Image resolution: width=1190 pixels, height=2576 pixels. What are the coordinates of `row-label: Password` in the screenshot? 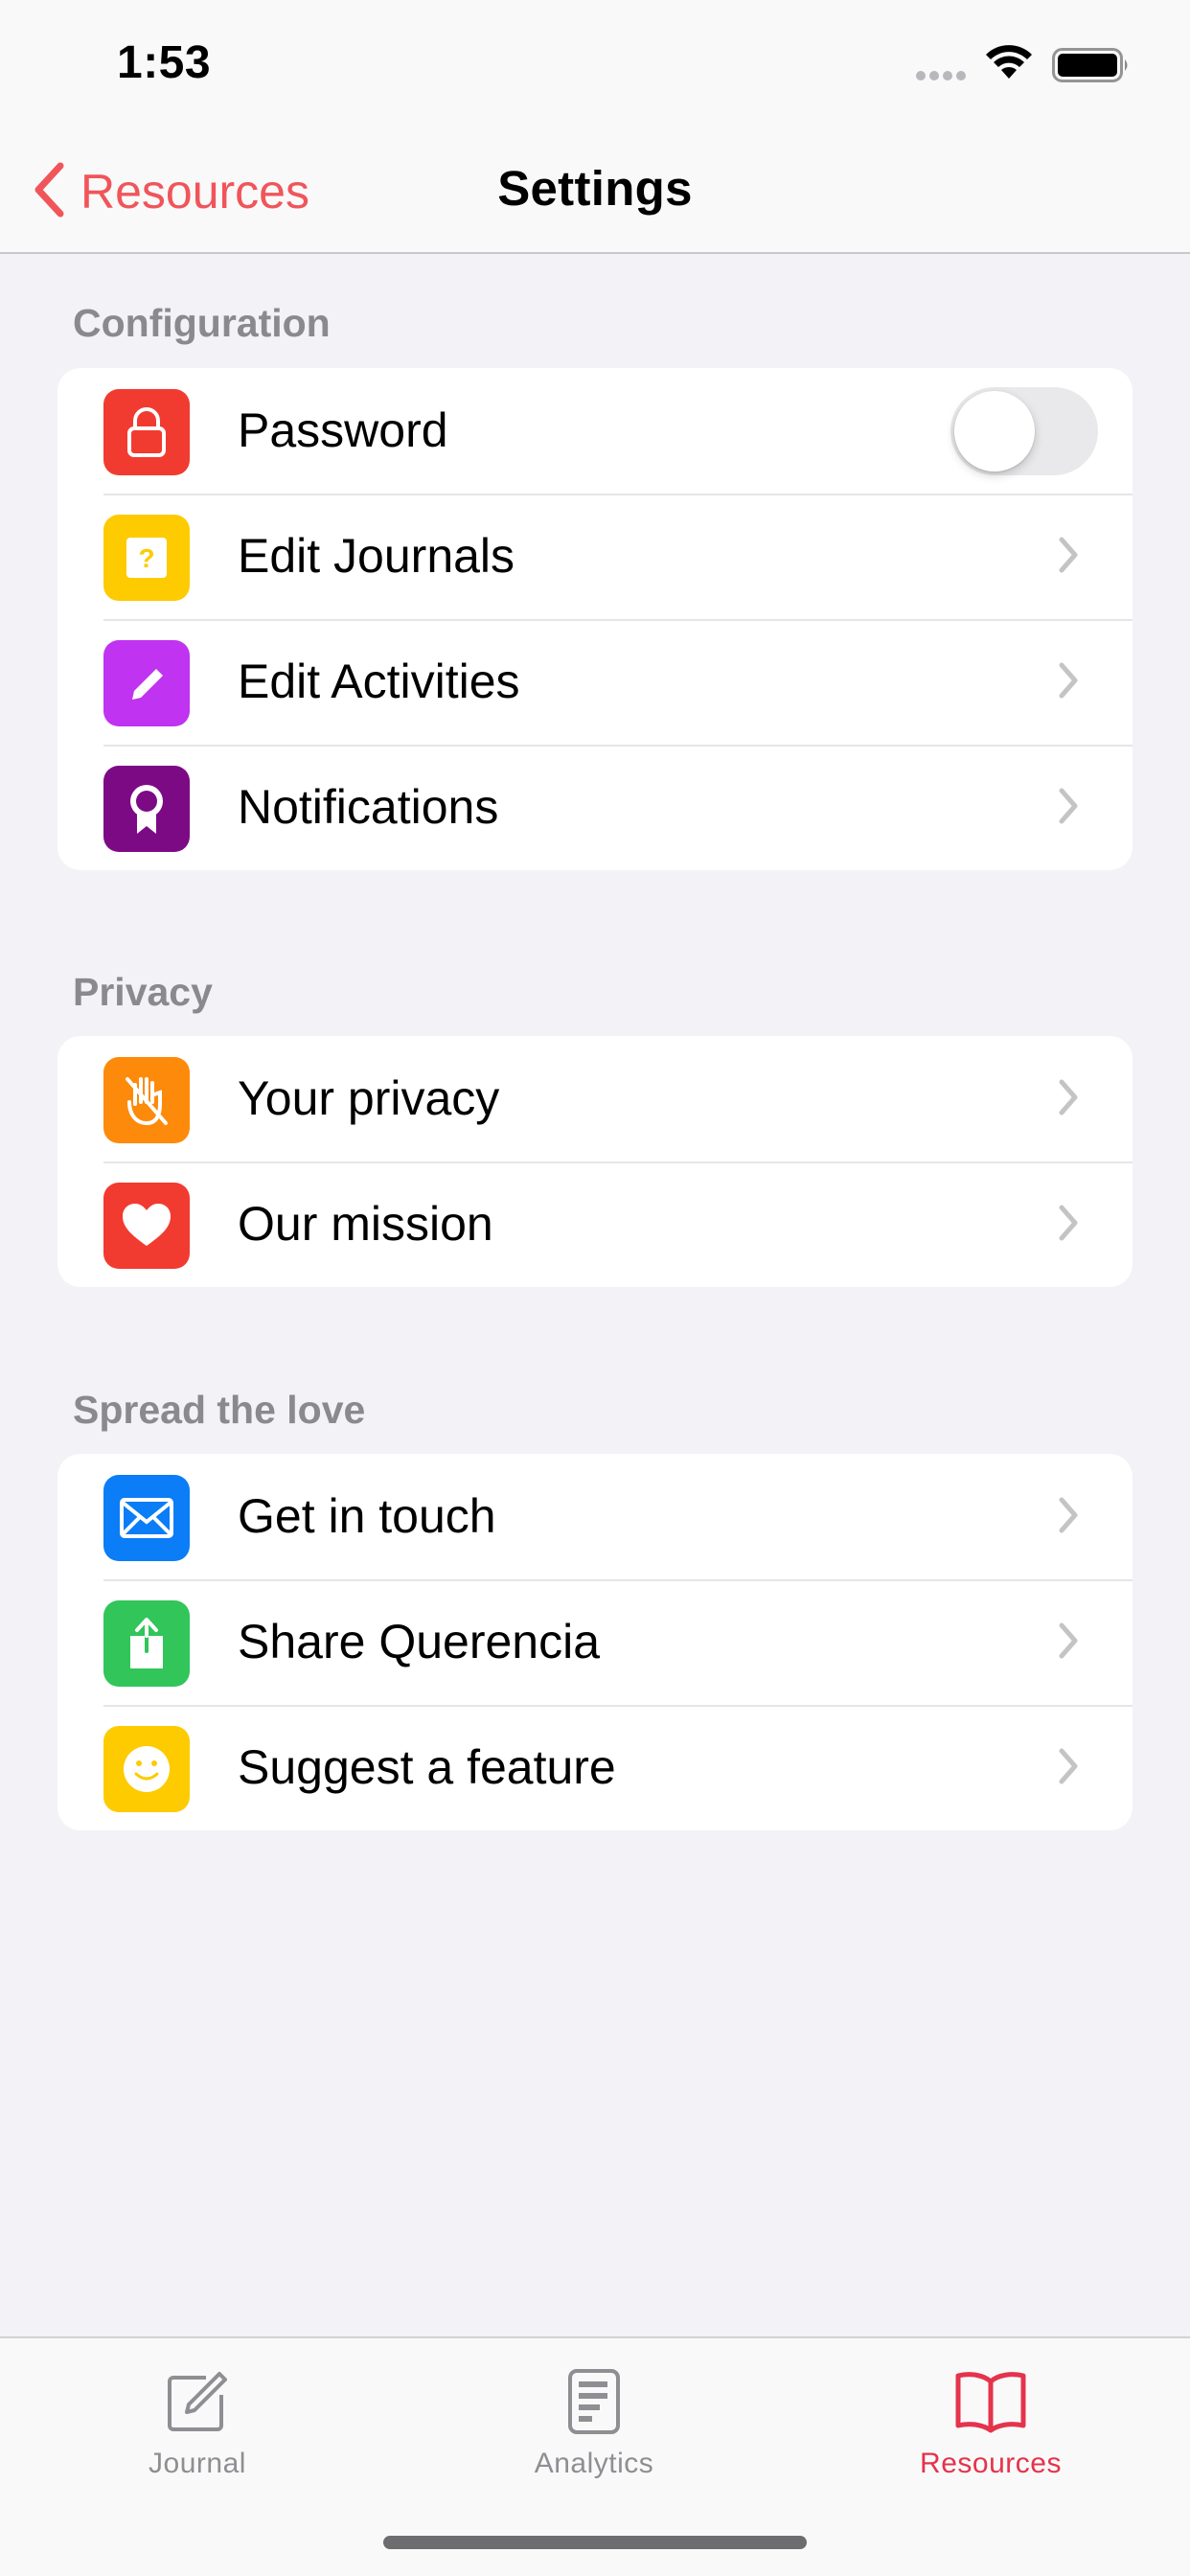 It's located at (343, 430).